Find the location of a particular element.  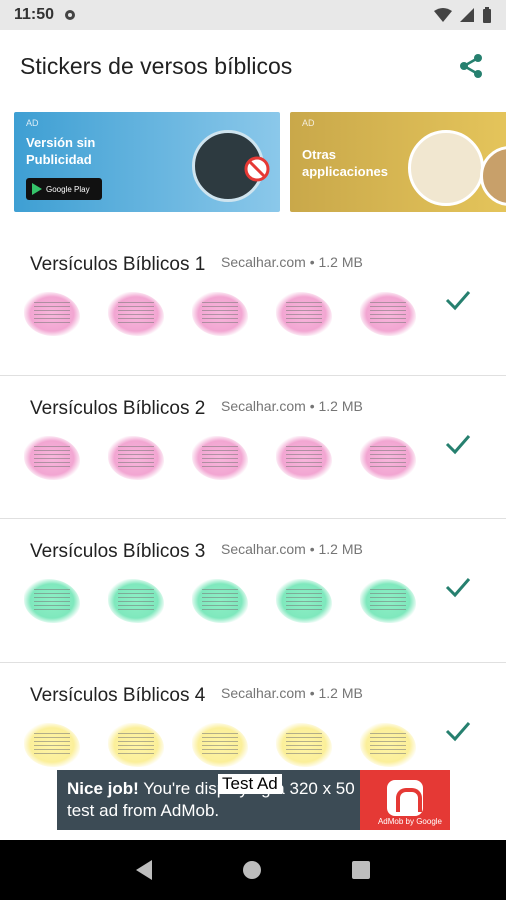

app-bar: Stickers de versos bíblicos is located at coordinates (253, 66).